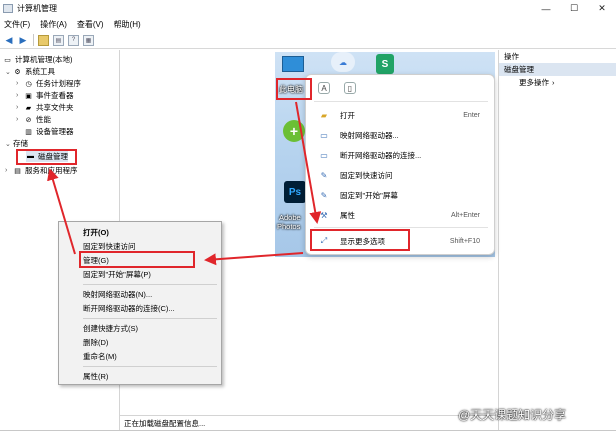  What do you see at coordinates (61, 211) in the screenshot?
I see `arrow-to-disk-management` at bounding box center [61, 211].